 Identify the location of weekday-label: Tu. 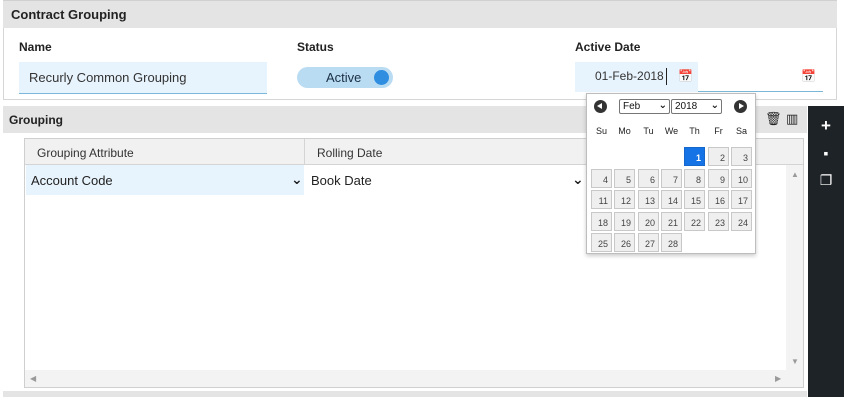
(648, 131).